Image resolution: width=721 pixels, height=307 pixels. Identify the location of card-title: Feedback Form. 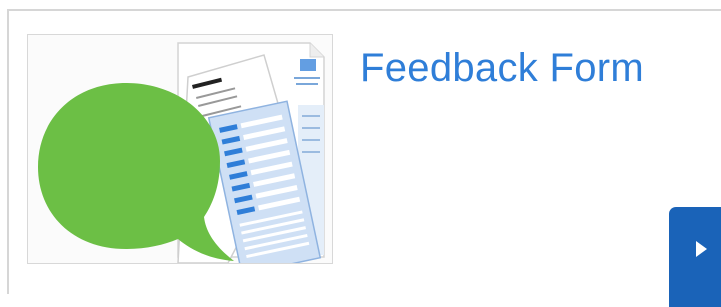
(502, 68).